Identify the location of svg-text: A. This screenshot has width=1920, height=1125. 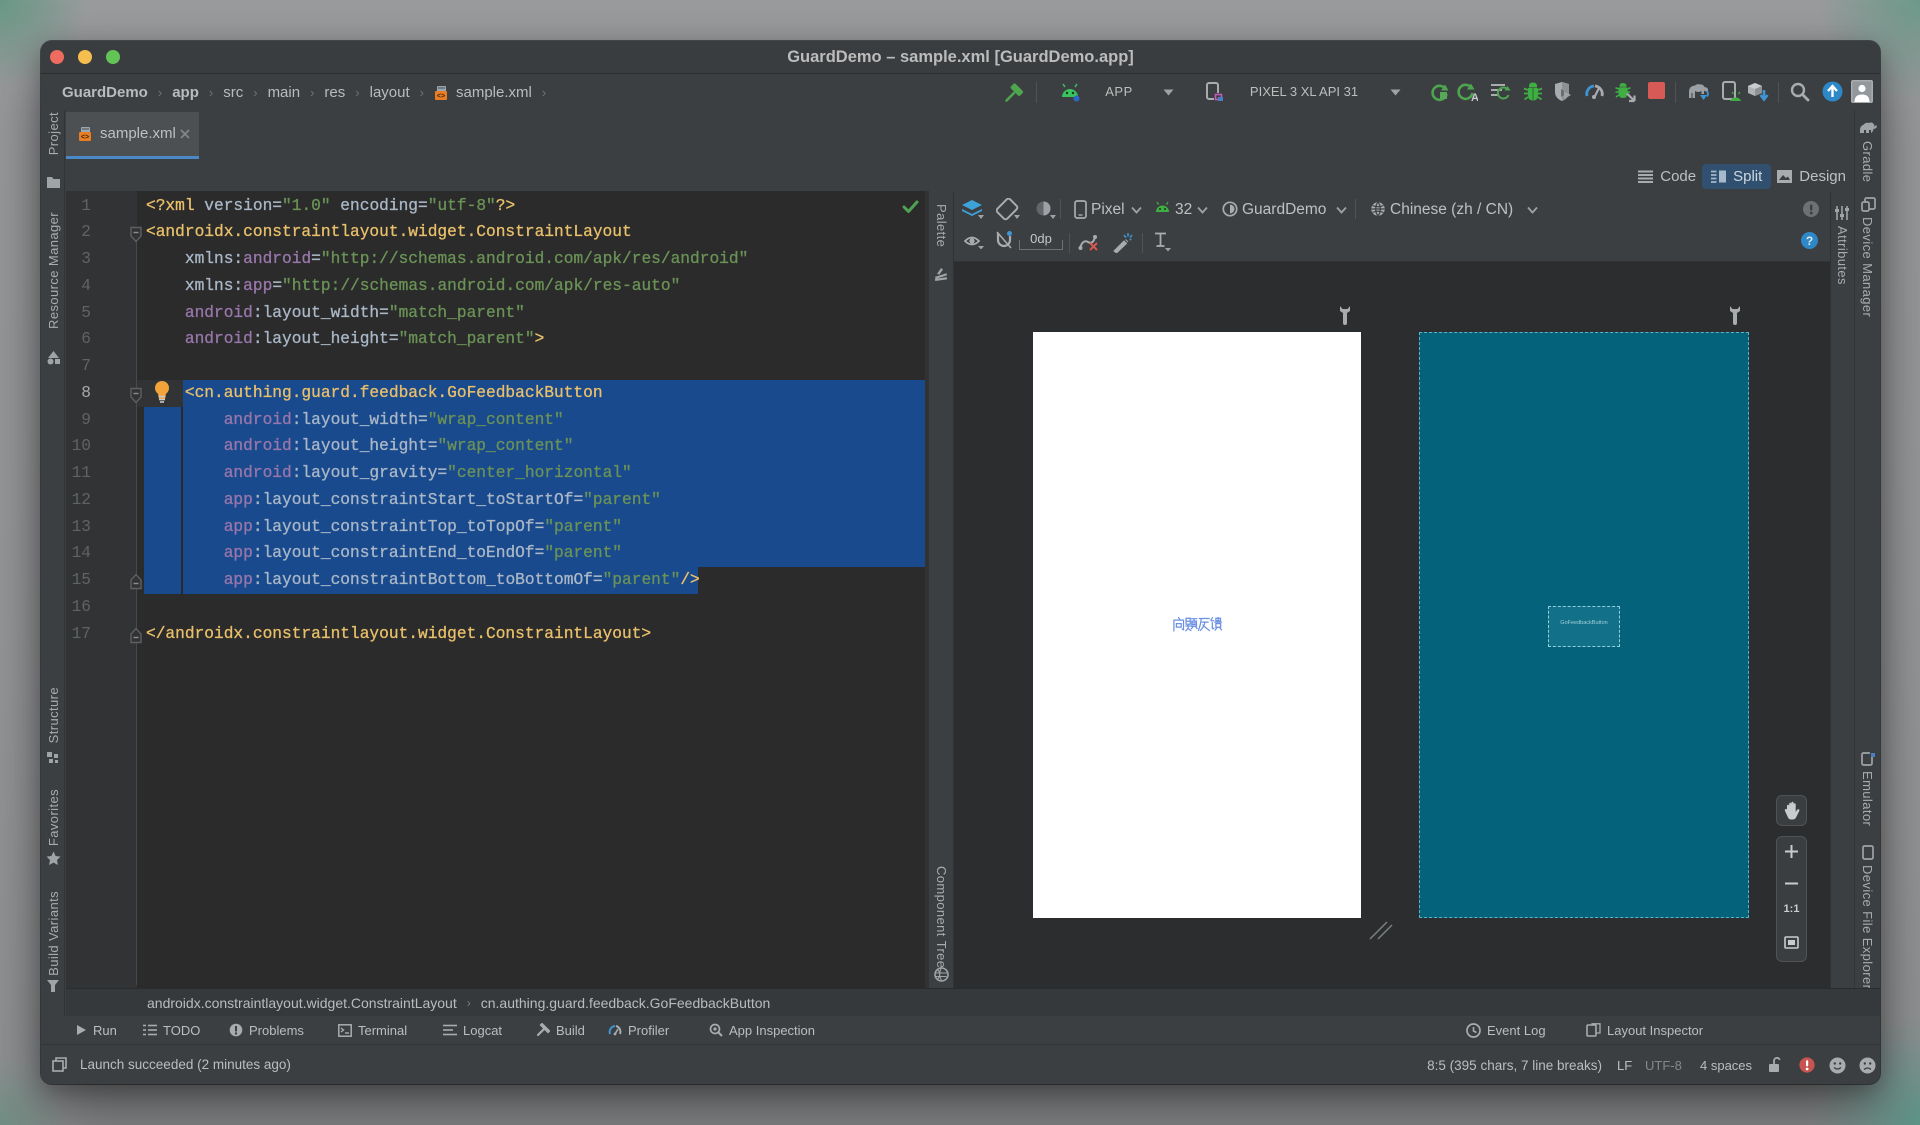
(1474, 97).